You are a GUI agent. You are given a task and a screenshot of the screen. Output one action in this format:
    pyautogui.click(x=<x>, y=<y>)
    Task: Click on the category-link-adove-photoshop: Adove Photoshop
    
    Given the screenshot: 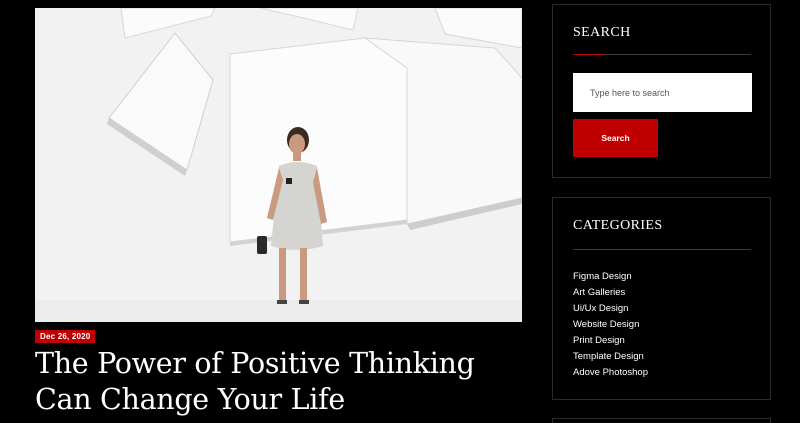 What is the action you would take?
    pyautogui.click(x=610, y=373)
    